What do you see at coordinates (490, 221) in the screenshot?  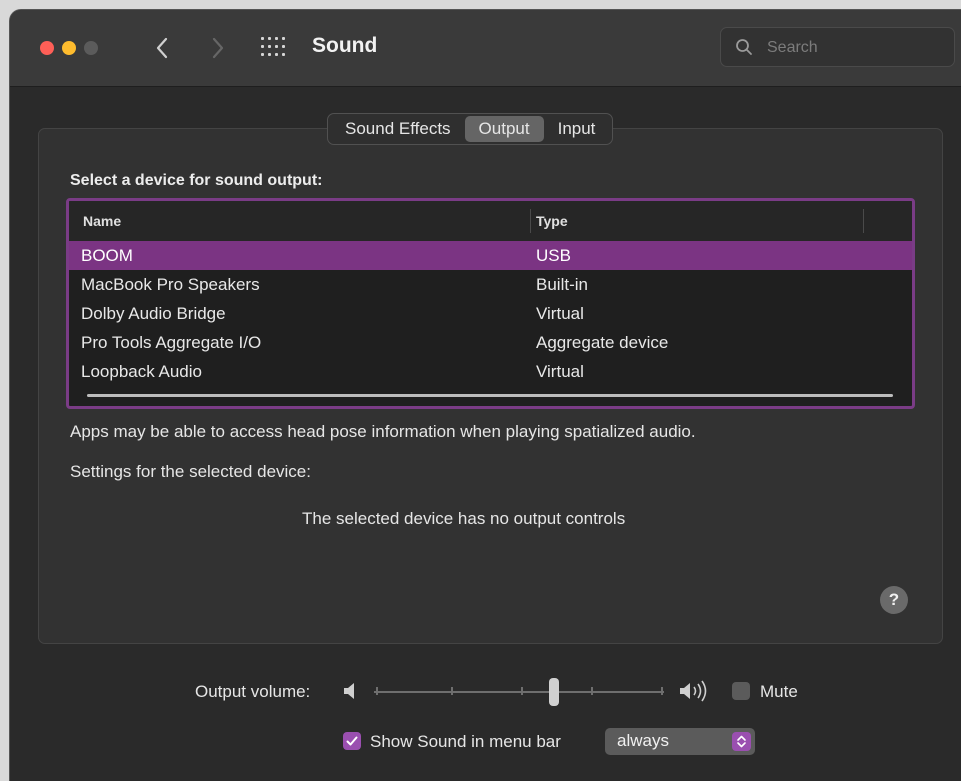 I see `table-header: Name Type` at bounding box center [490, 221].